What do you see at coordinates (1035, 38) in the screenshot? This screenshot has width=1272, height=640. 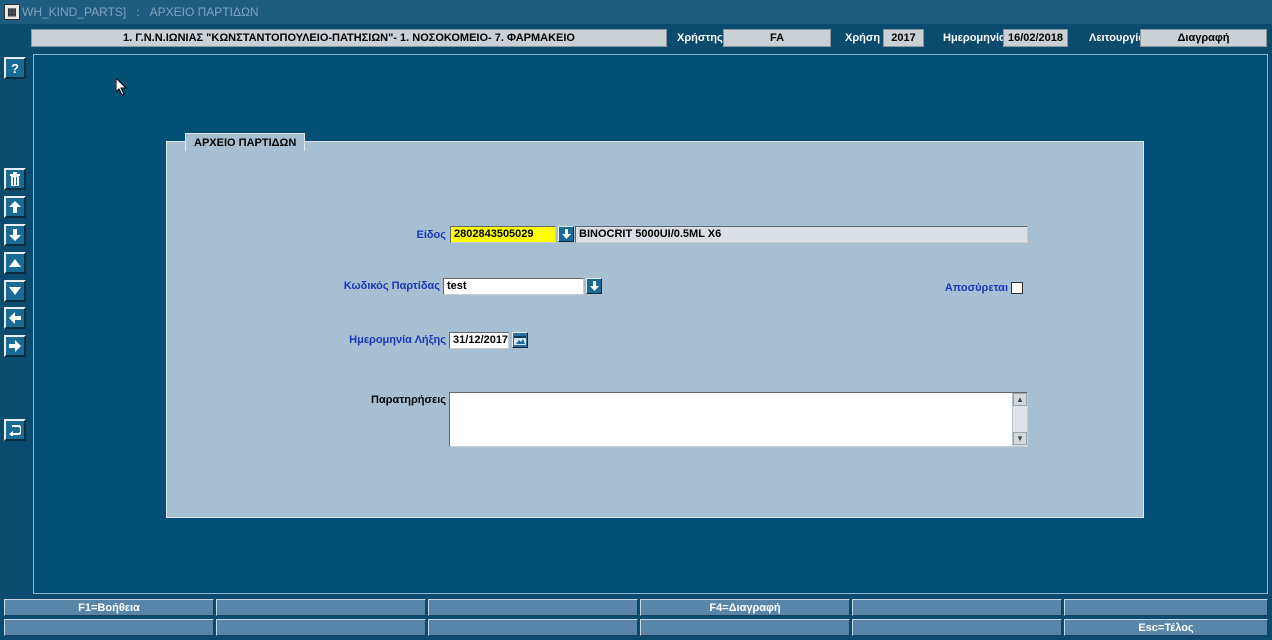 I see `date-field: 16/02/2018` at bounding box center [1035, 38].